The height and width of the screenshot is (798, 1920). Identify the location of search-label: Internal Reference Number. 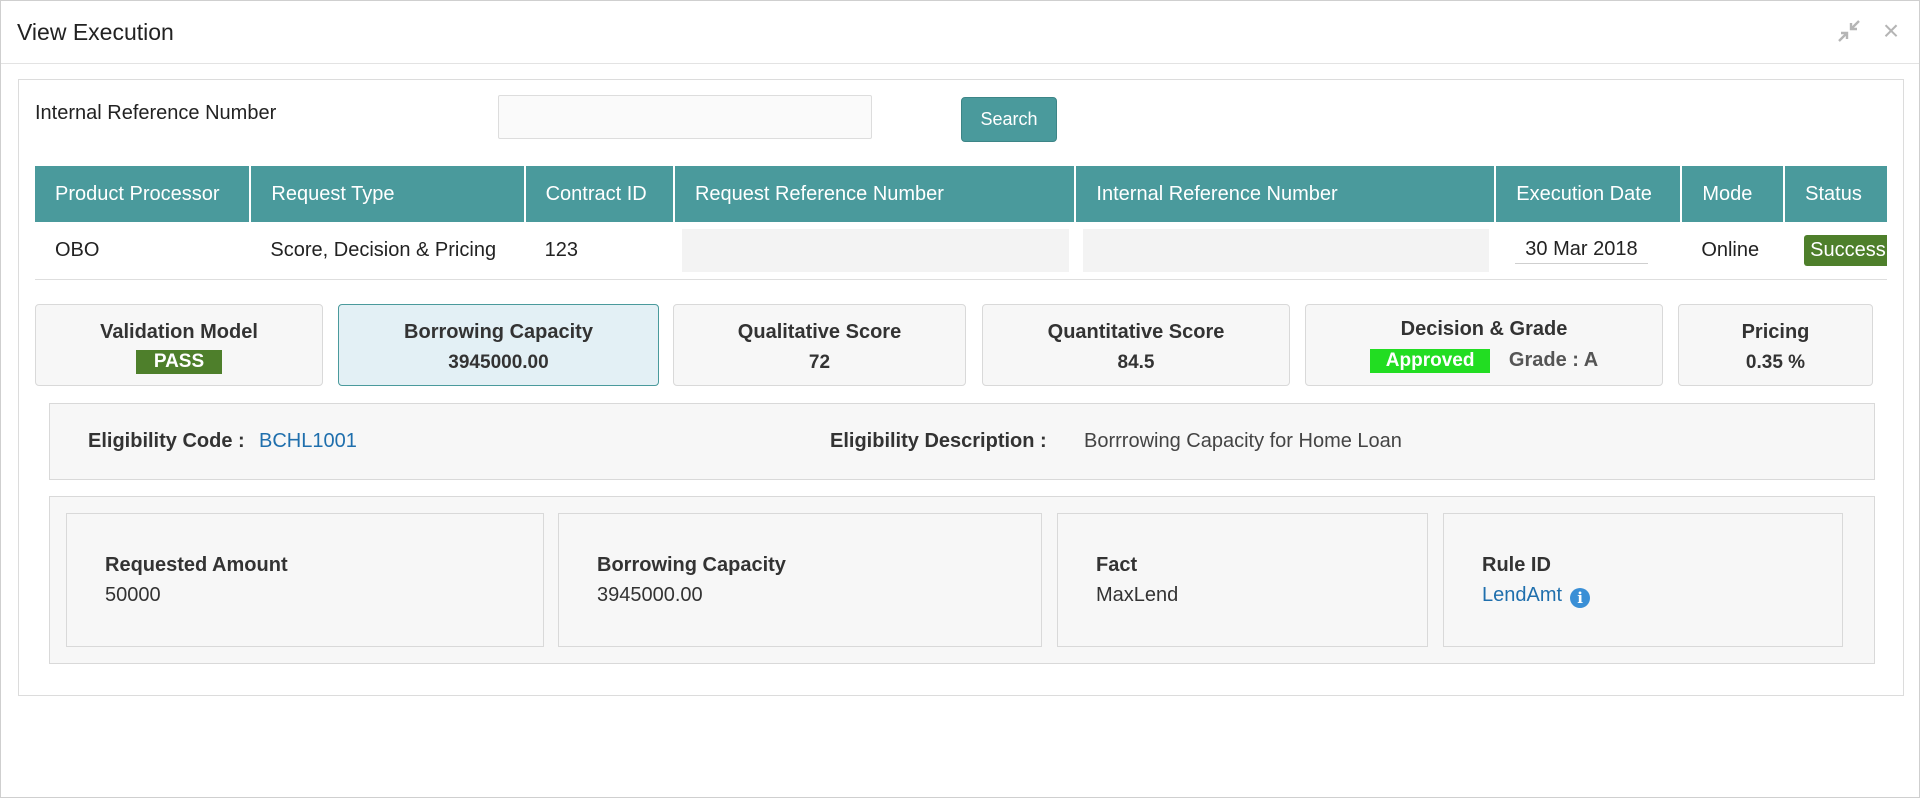
(156, 113).